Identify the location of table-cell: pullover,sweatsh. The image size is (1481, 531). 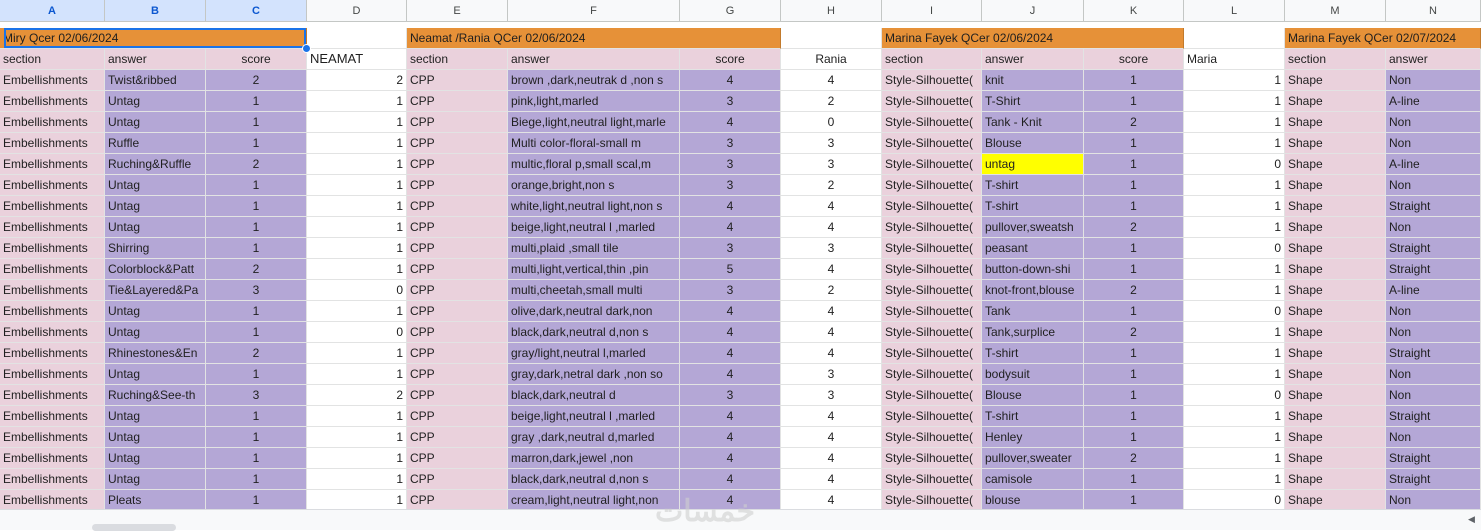
(1033, 227).